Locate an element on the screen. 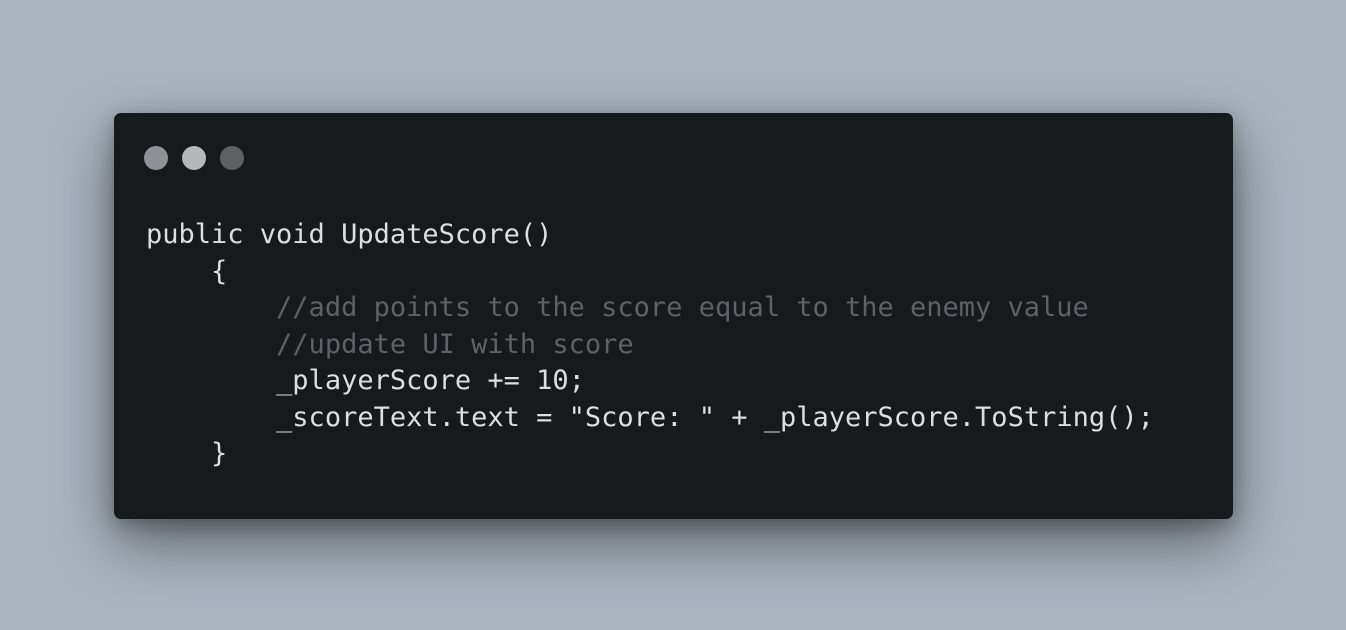 This screenshot has width=1346, height=630. code-token-comment: //update UI with score is located at coordinates (455, 344).